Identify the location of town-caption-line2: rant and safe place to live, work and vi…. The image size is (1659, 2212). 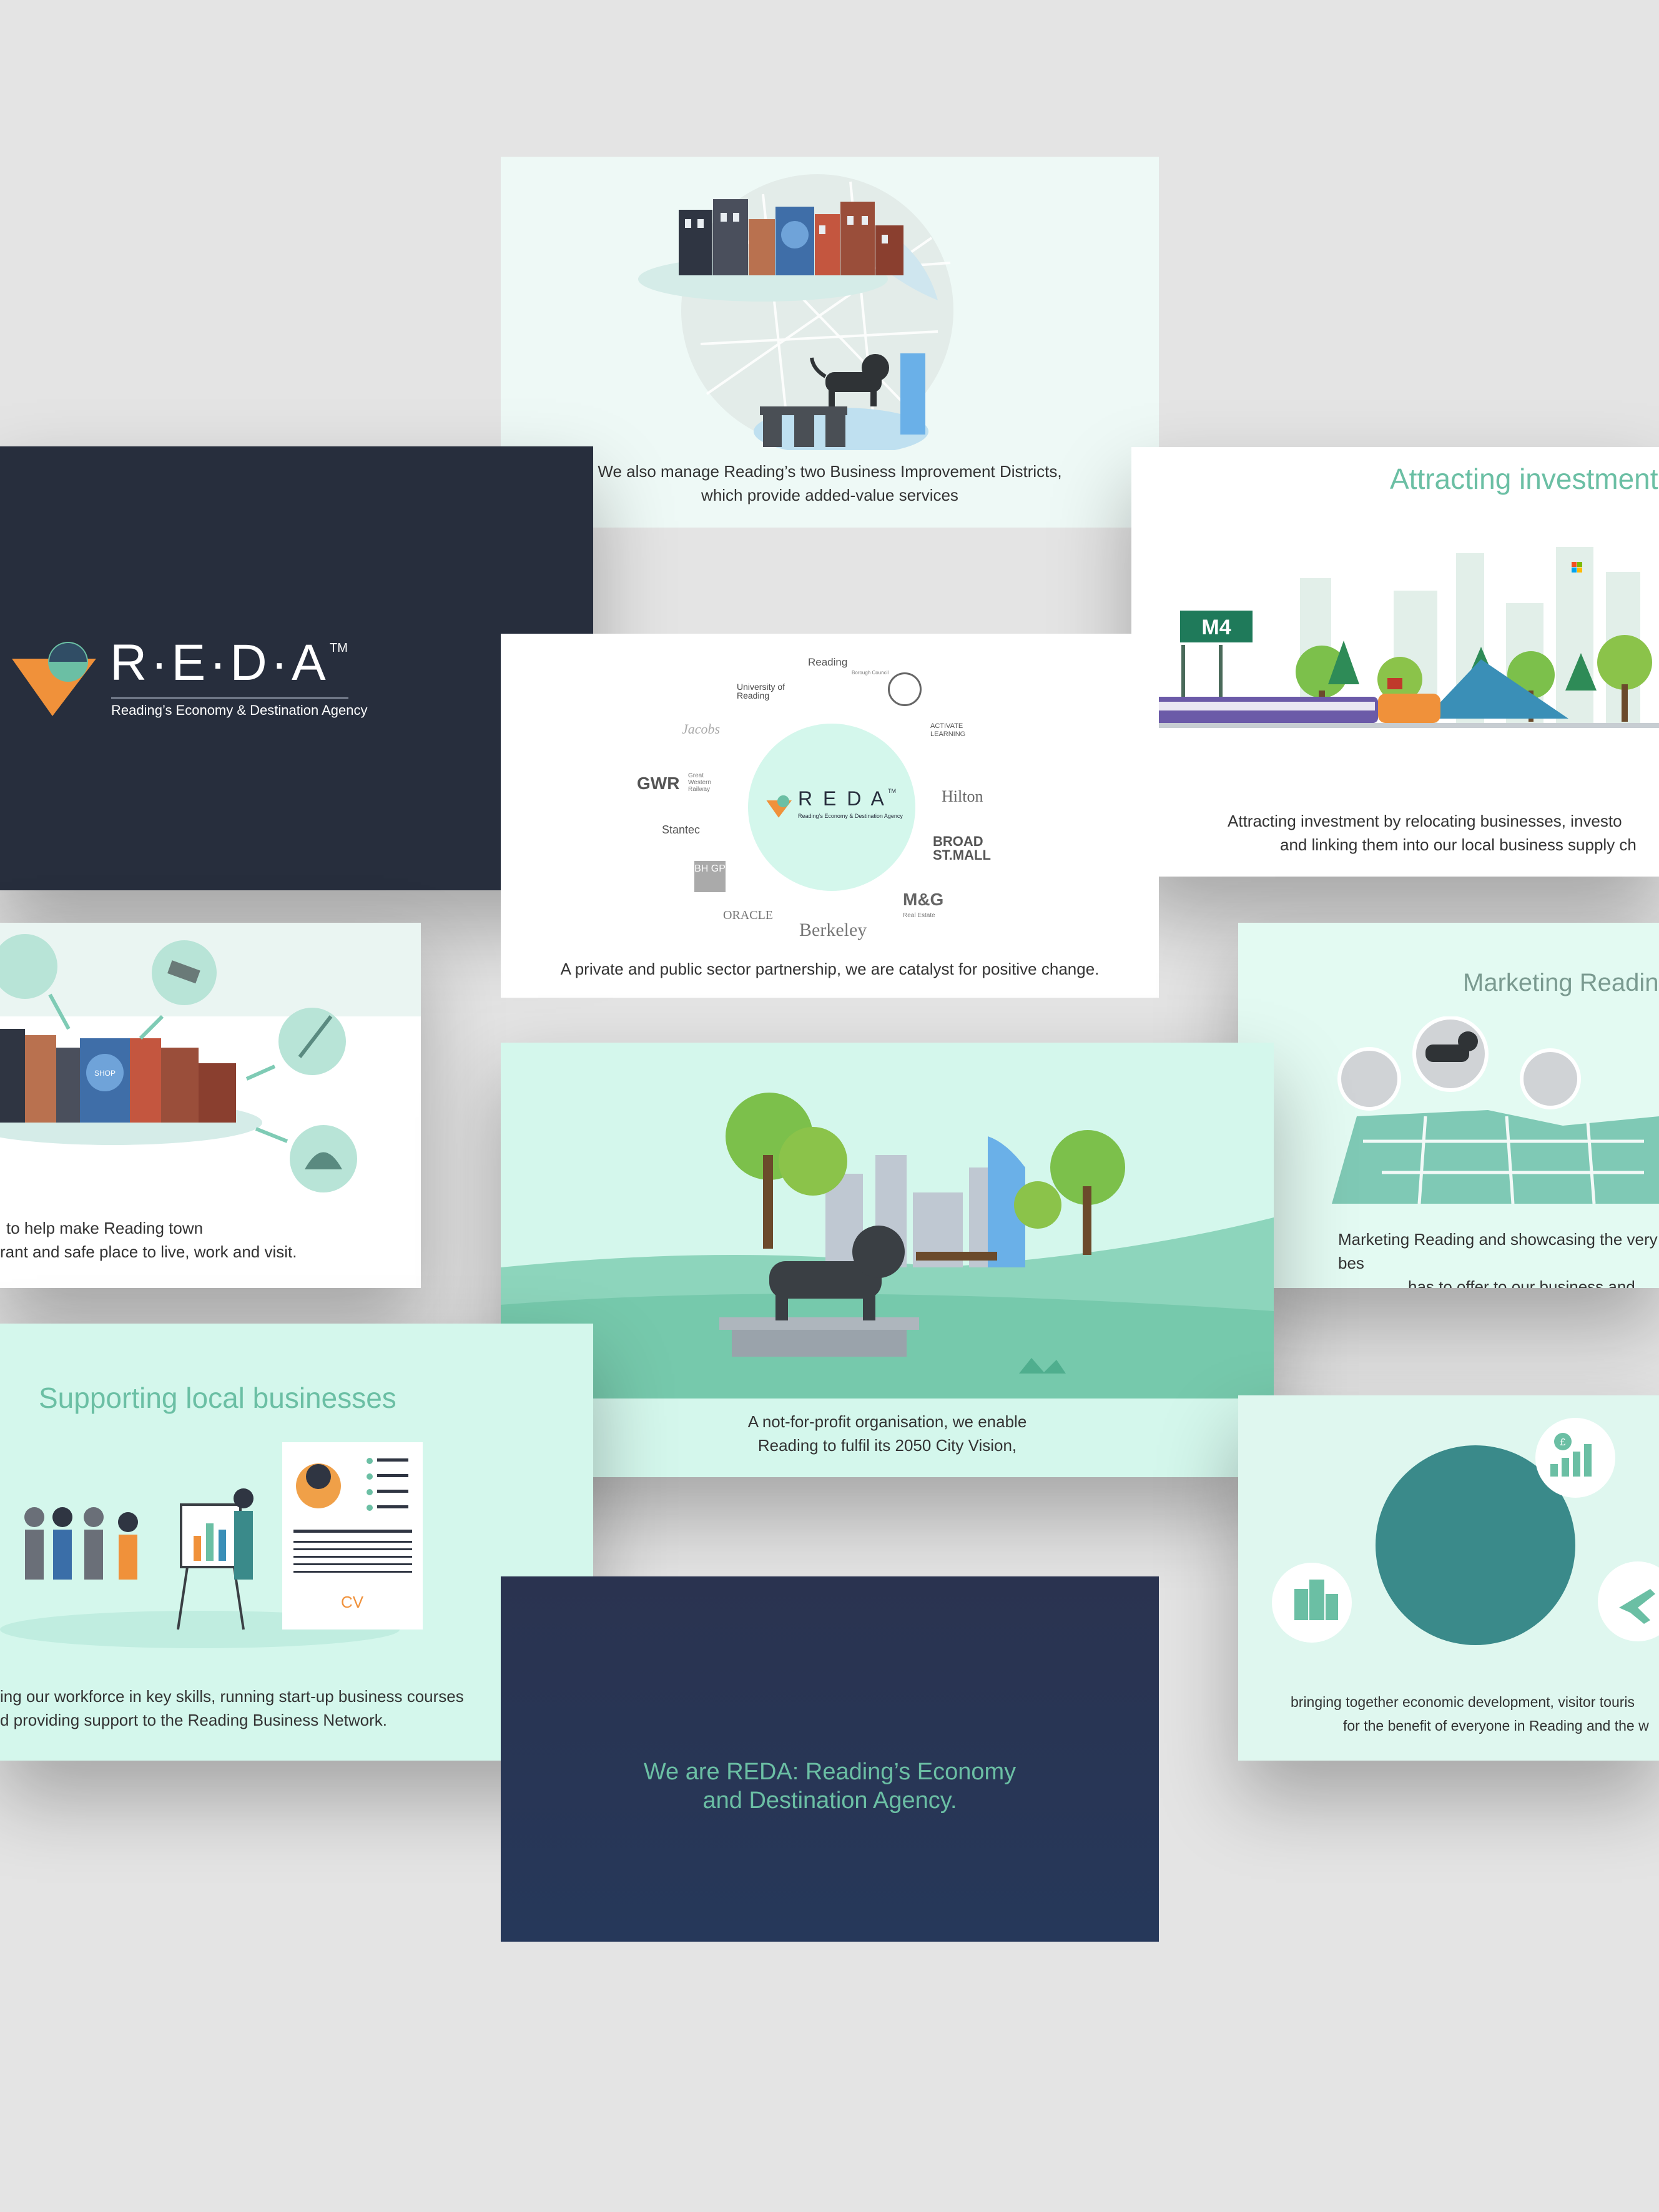
(148, 1251).